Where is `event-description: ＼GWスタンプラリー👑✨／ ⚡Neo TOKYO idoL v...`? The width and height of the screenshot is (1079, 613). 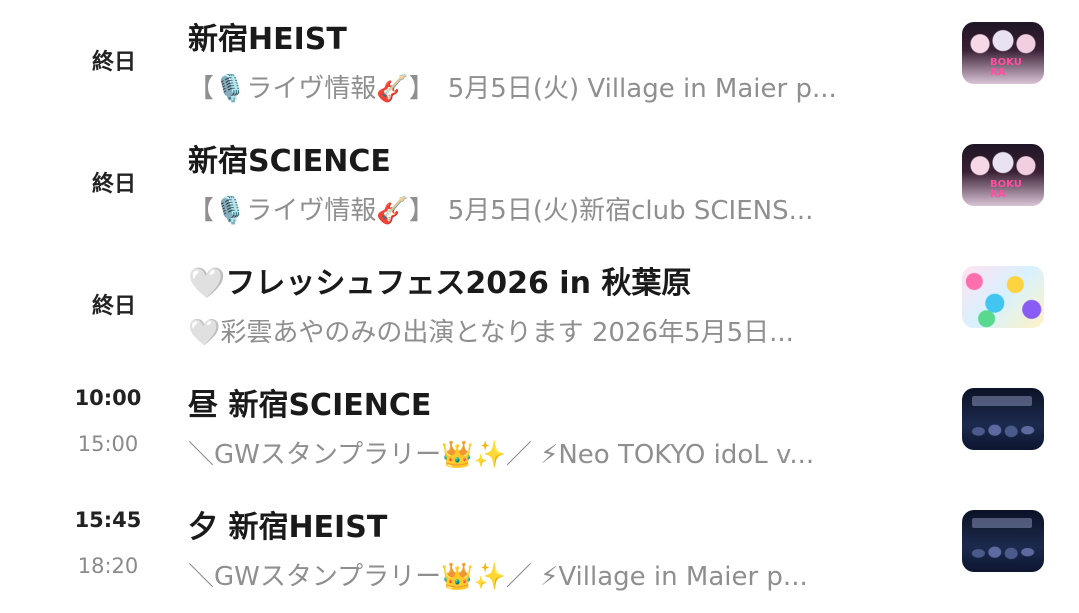
event-description: ＼GWスタンプラリー👑✨／ ⚡Neo TOKYO idoL v... is located at coordinates (501, 455).